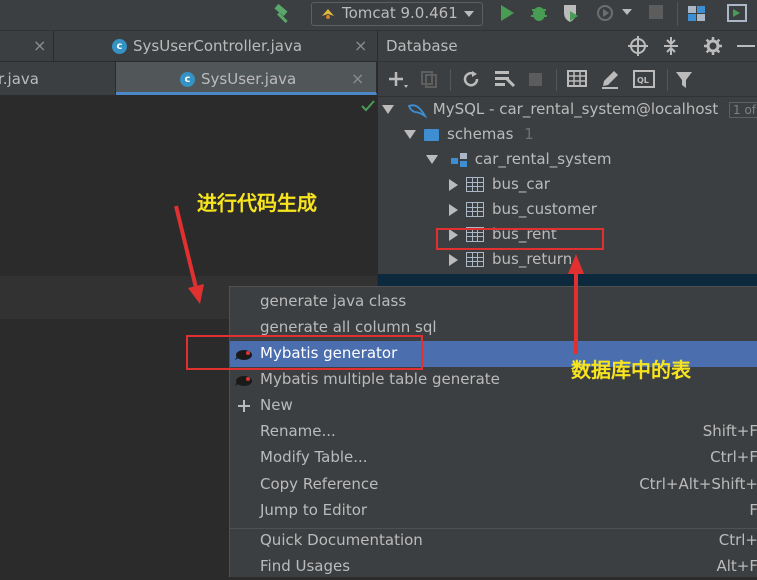 The width and height of the screenshot is (757, 580). Describe the element at coordinates (493, 406) in the screenshot. I see `menu-item-new: New` at that location.